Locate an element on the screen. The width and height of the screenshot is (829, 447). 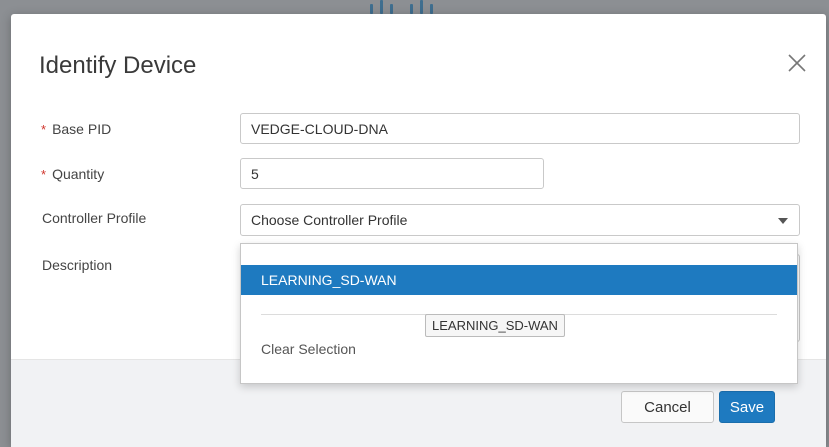
dialog-title: Identify Device is located at coordinates (118, 65).